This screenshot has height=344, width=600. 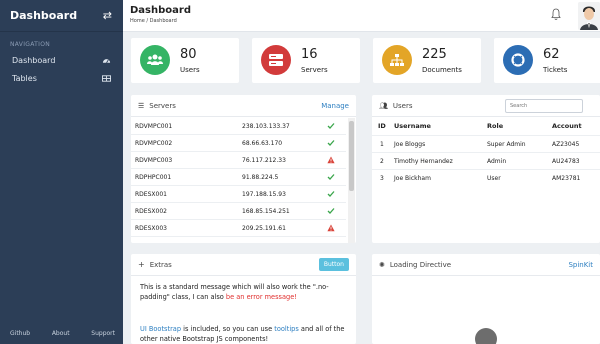 What do you see at coordinates (486, 299) in the screenshot?
I see `loading-panel: ✺ Loading Directive SpinKit` at bounding box center [486, 299].